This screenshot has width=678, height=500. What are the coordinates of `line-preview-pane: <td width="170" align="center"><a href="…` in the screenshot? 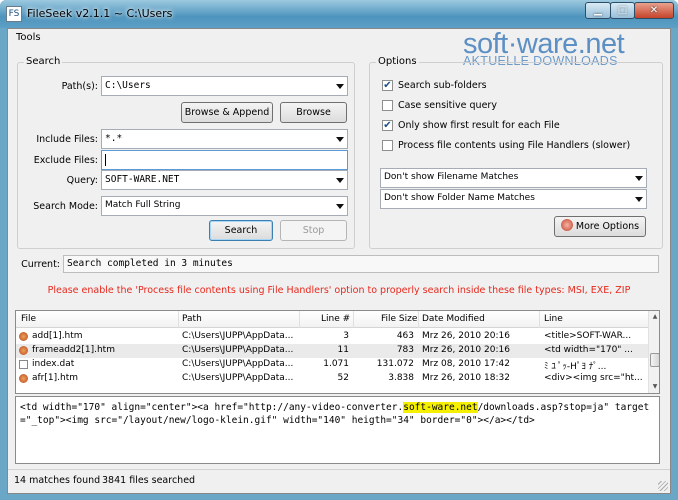 It's located at (337, 430).